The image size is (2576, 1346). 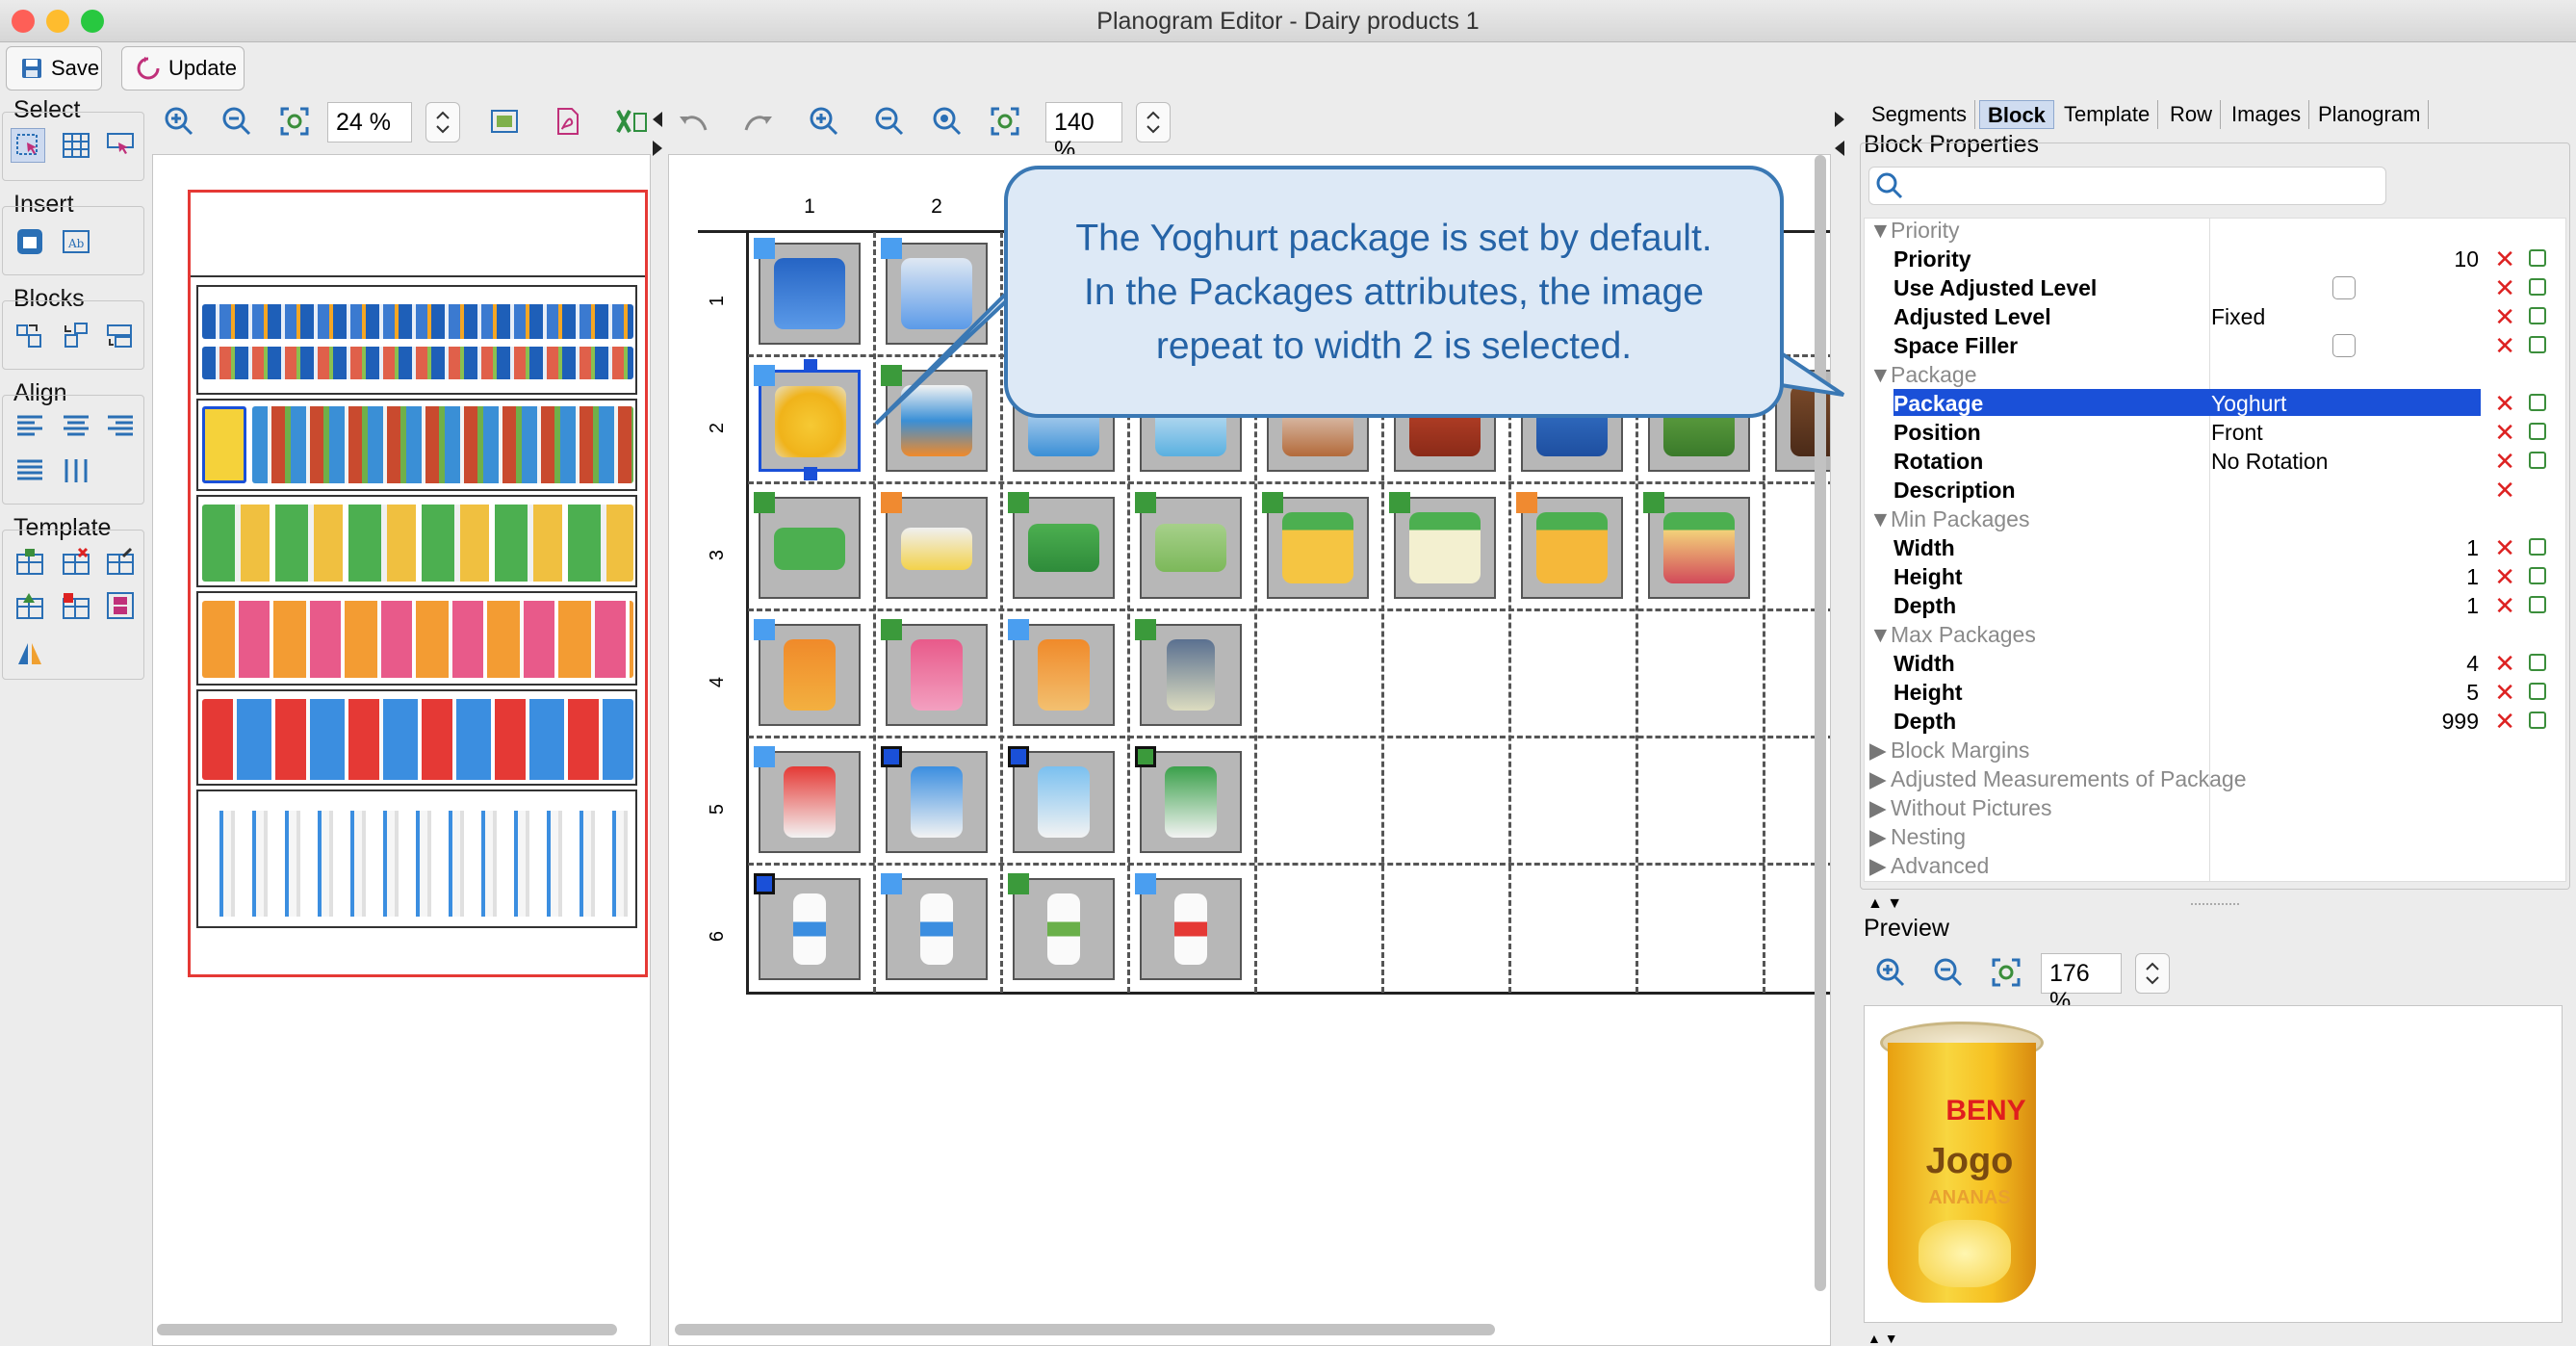 What do you see at coordinates (2238, 317) in the screenshot?
I see `adjusted-level-value: Fixed` at bounding box center [2238, 317].